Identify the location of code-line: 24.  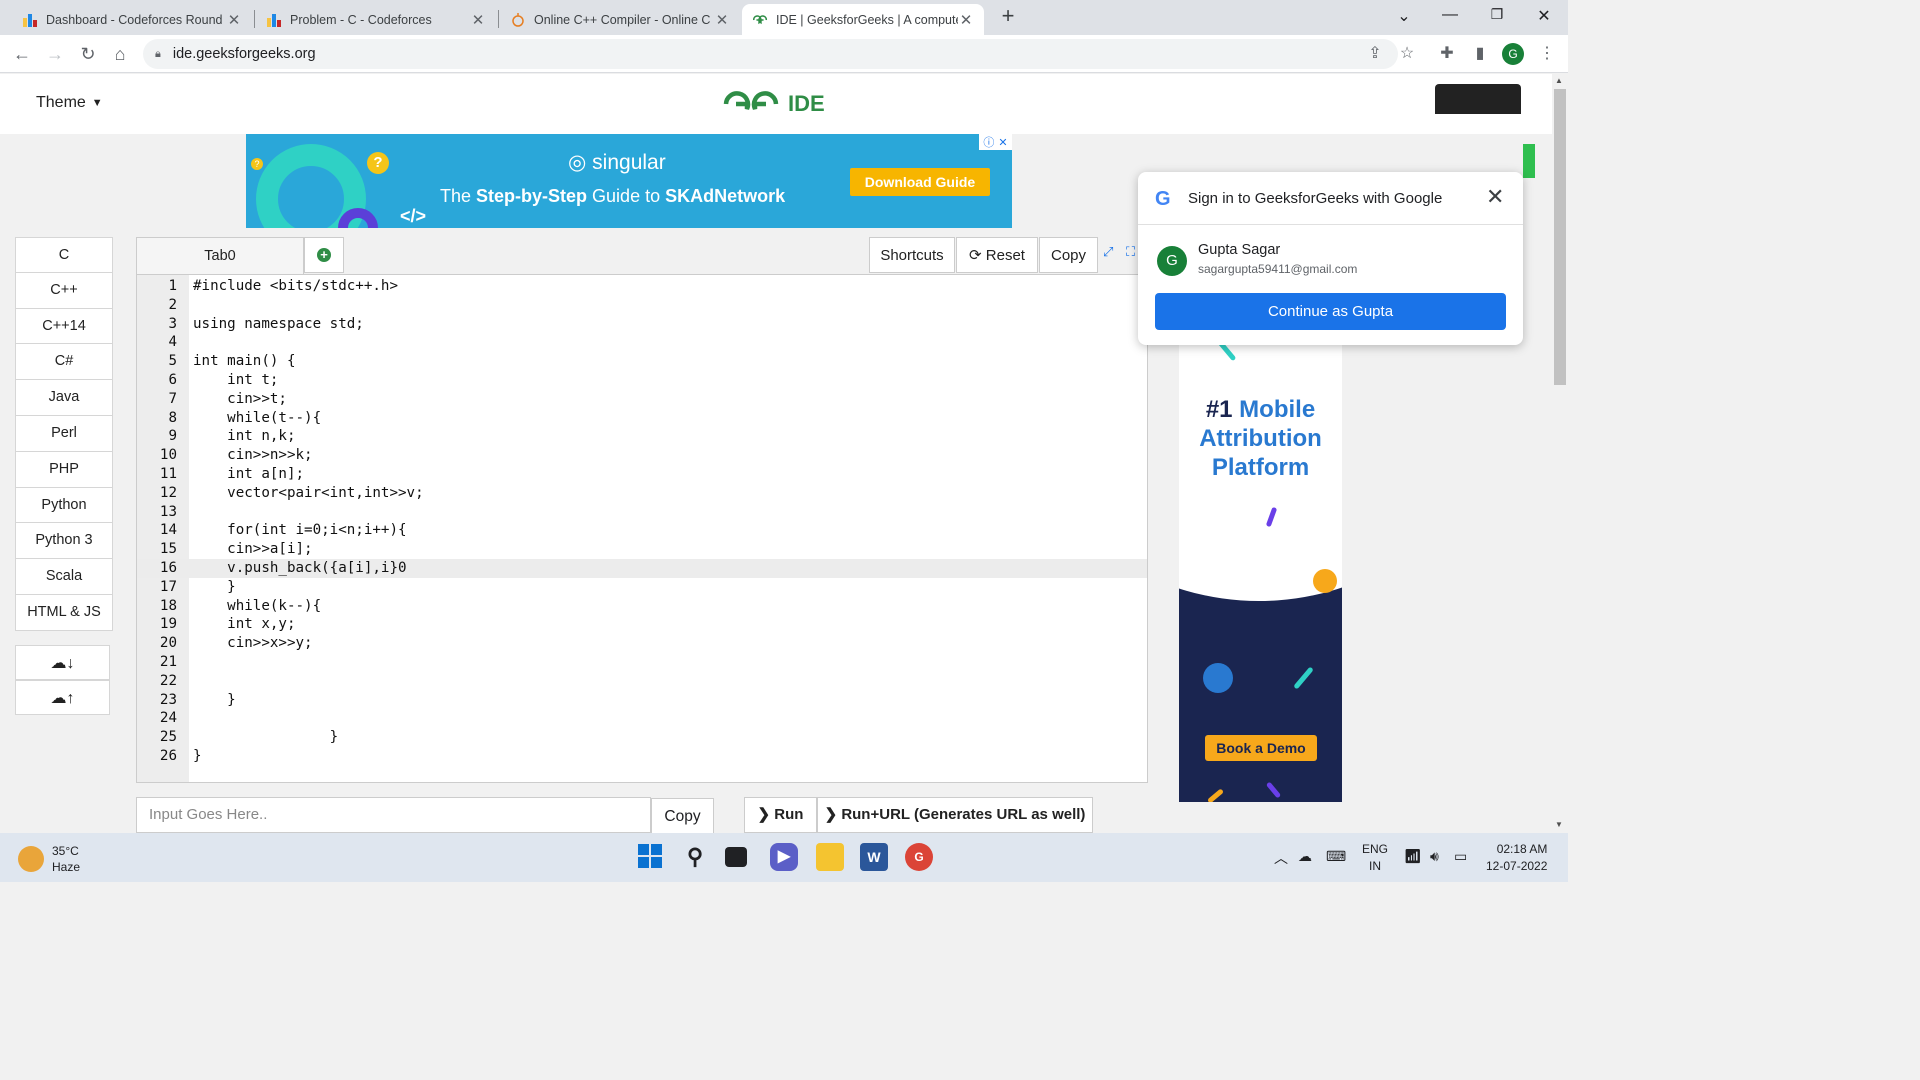
(642, 718).